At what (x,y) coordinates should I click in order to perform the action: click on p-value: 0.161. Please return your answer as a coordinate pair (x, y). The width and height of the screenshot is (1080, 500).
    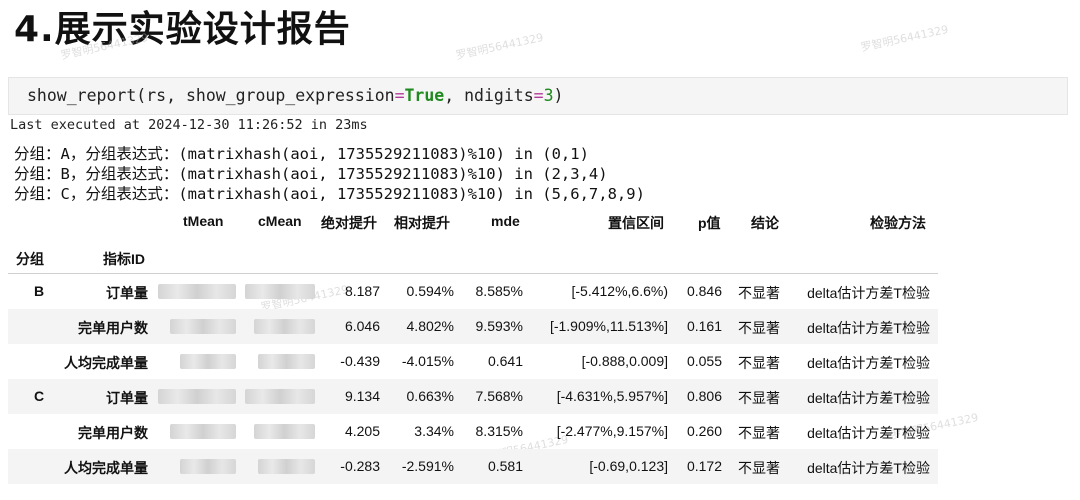
    Looking at the image, I should click on (704, 326).